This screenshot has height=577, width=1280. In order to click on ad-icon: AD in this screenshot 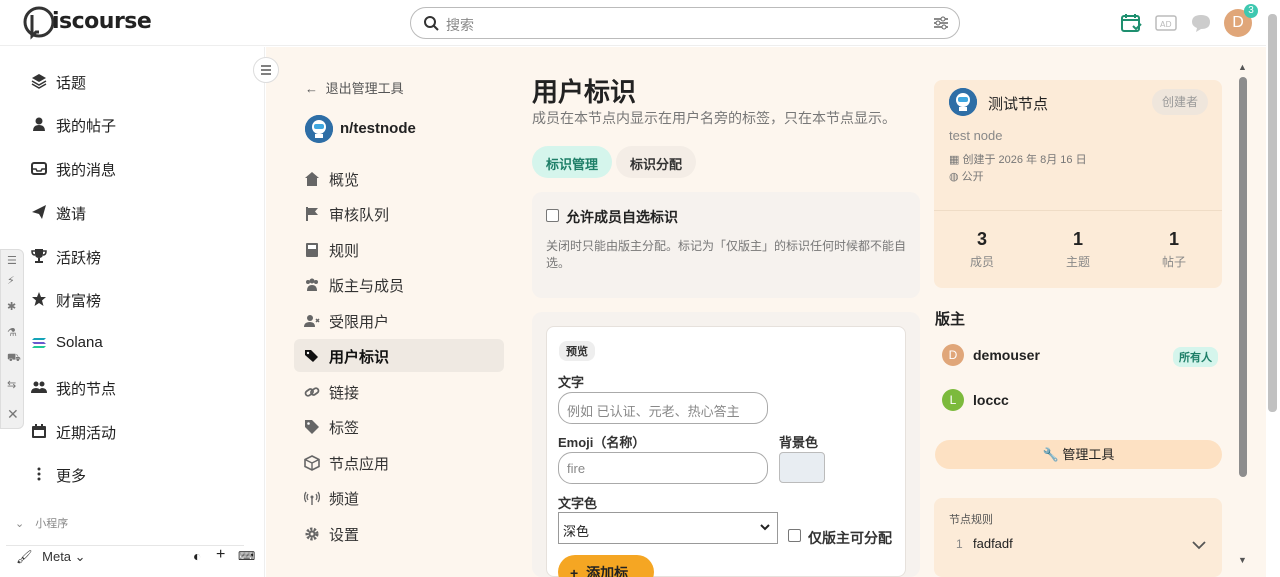, I will do `click(1166, 23)`.